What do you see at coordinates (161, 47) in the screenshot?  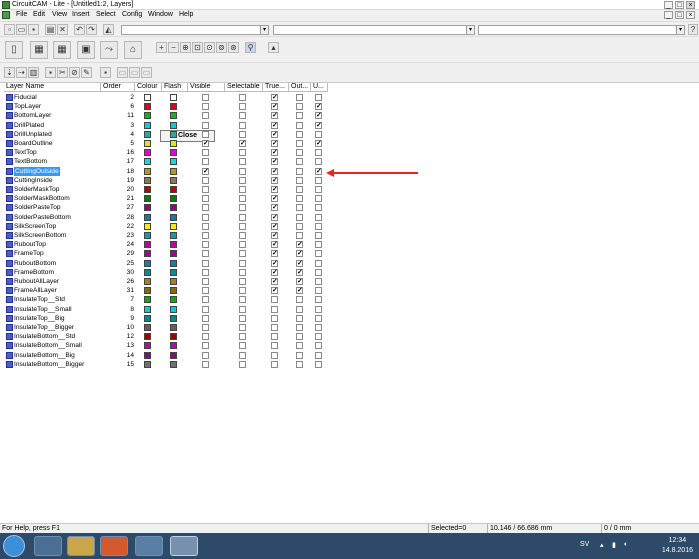 I see `zoom-in-icon: +` at bounding box center [161, 47].